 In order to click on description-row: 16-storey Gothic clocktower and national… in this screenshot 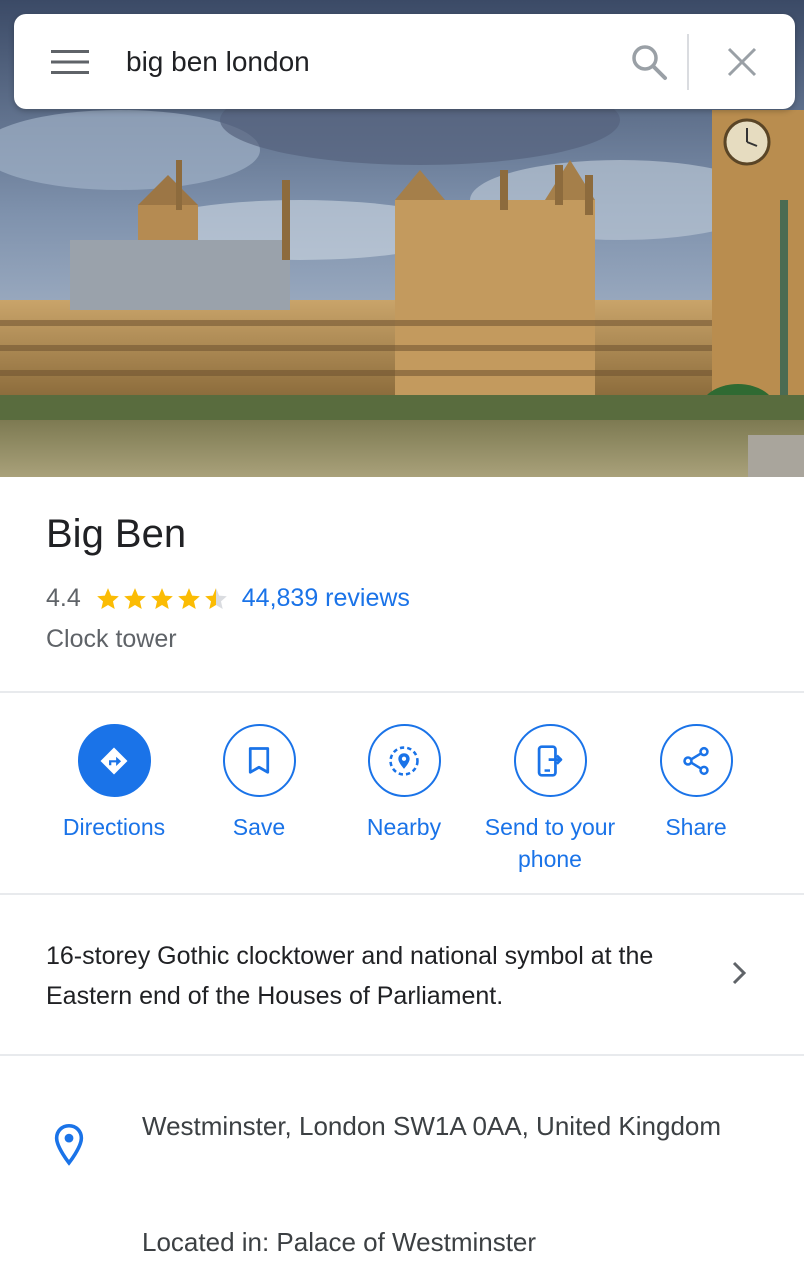, I will do `click(402, 975)`.